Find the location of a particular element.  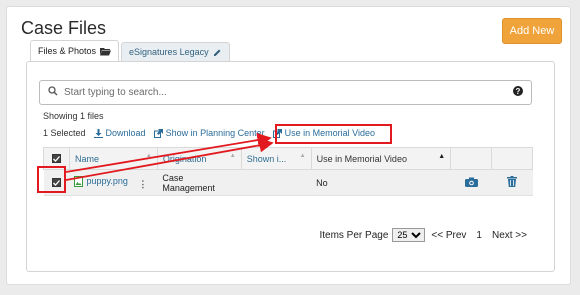

pencil-icon is located at coordinates (217, 52).